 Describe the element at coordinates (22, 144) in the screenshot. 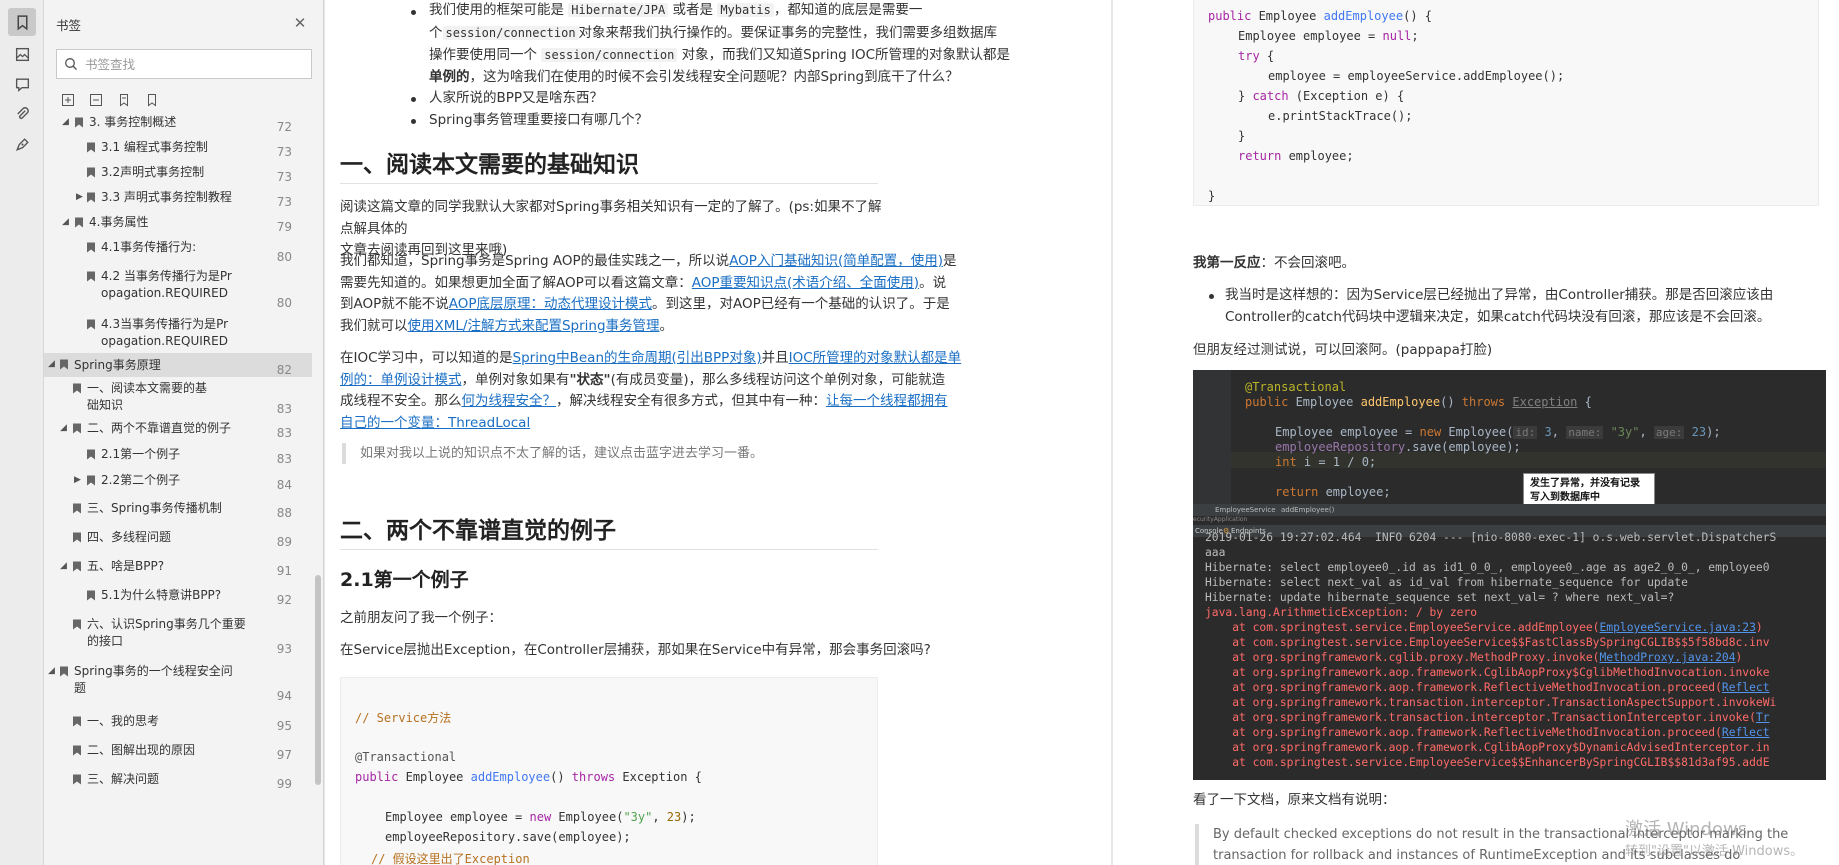

I see `signature-panel-button` at that location.